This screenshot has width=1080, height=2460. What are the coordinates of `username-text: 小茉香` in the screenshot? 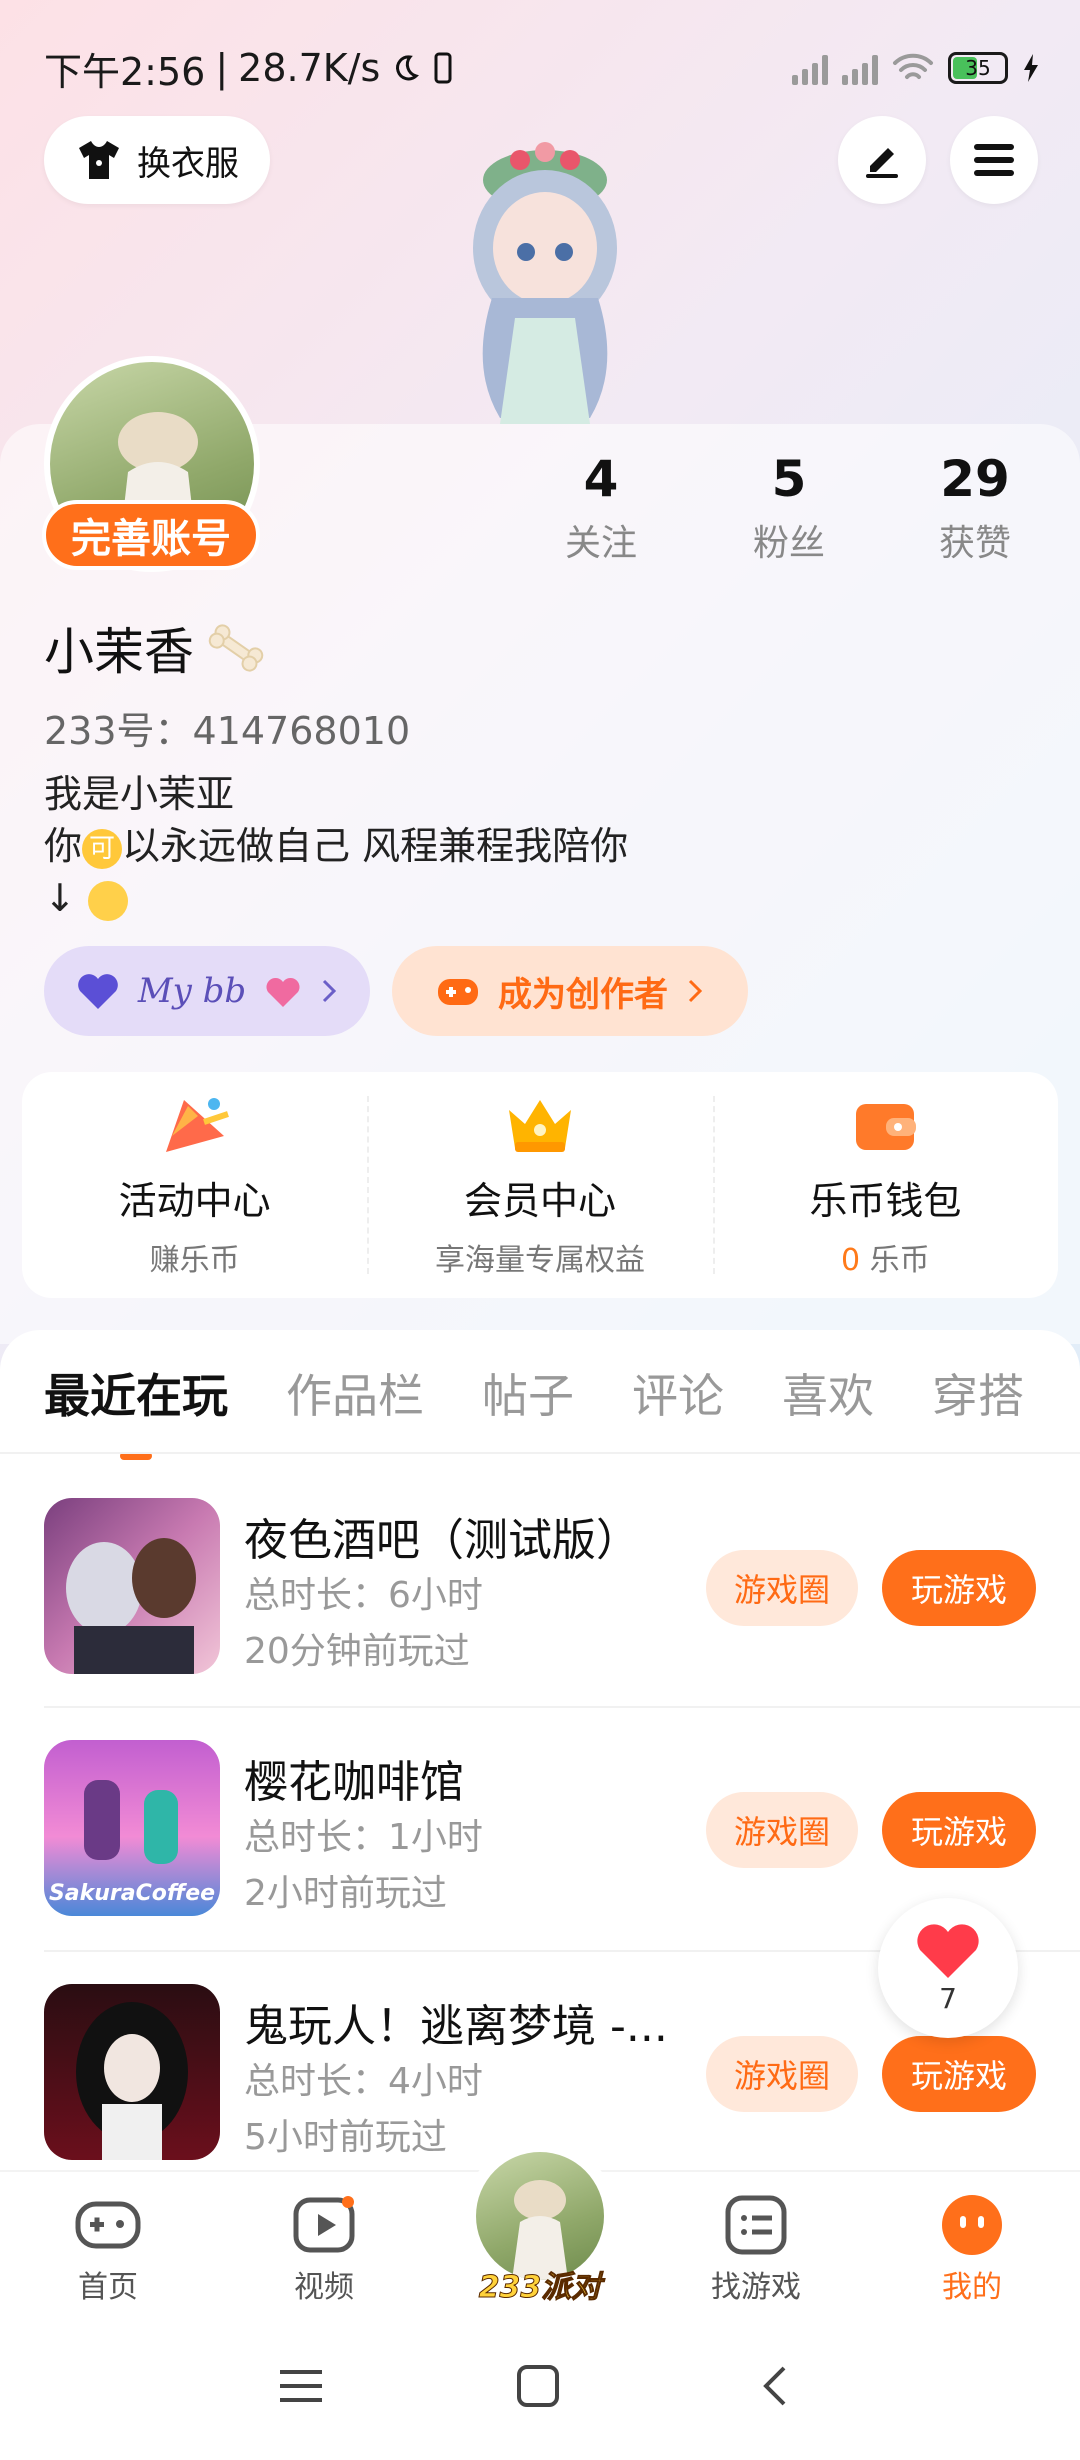 It's located at (119, 652).